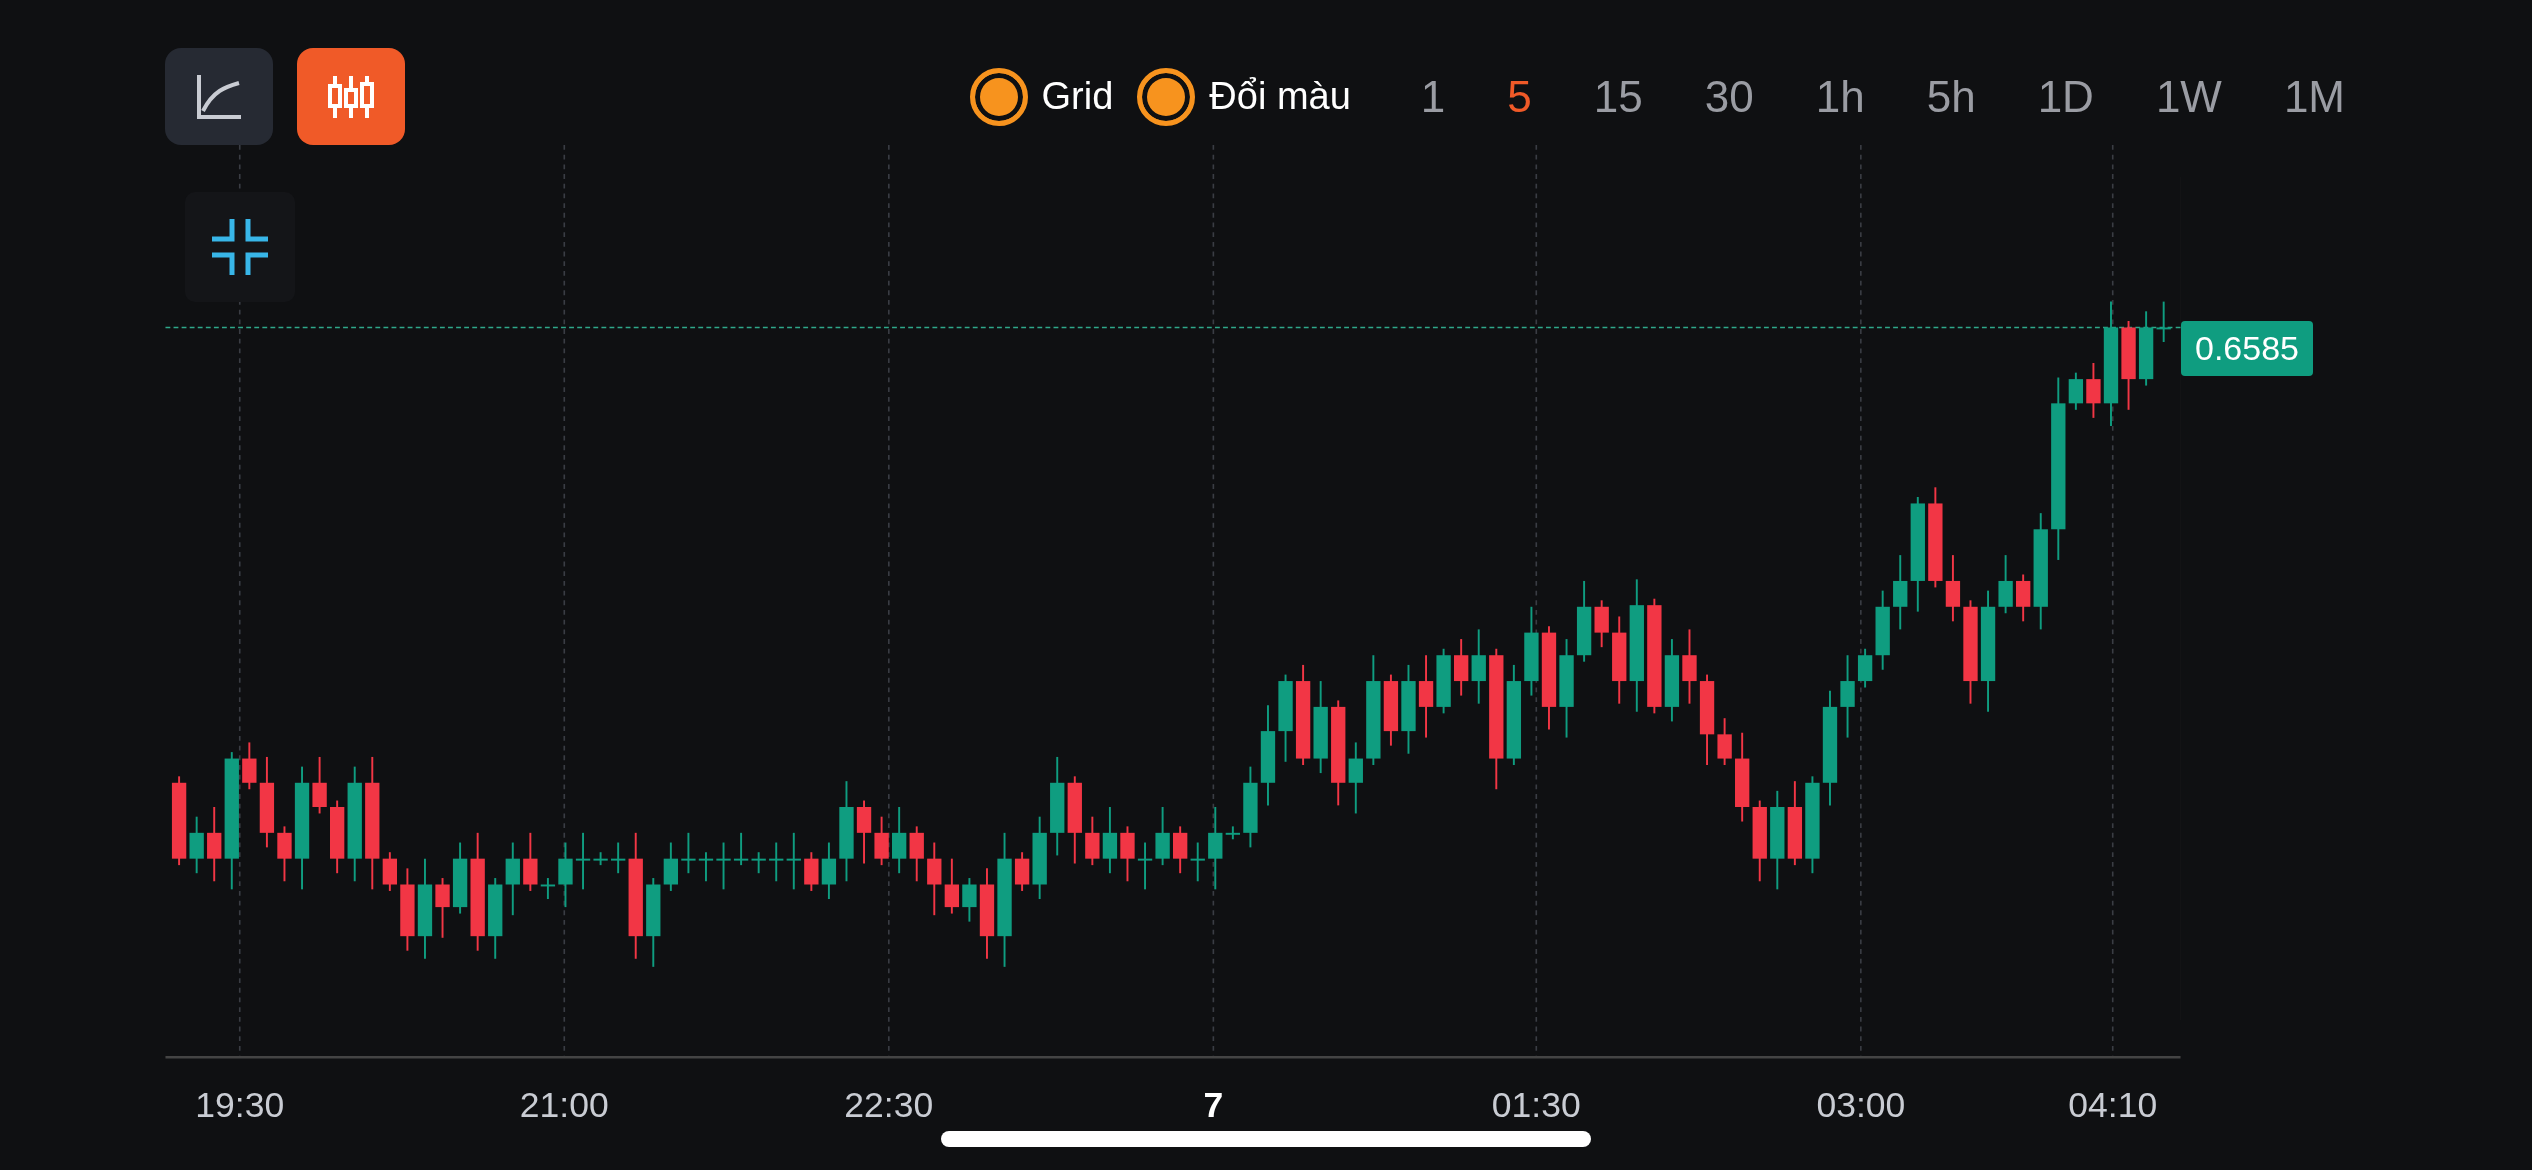  Describe the element at coordinates (1861, 1105) in the screenshot. I see `time-label: 03:00` at that location.